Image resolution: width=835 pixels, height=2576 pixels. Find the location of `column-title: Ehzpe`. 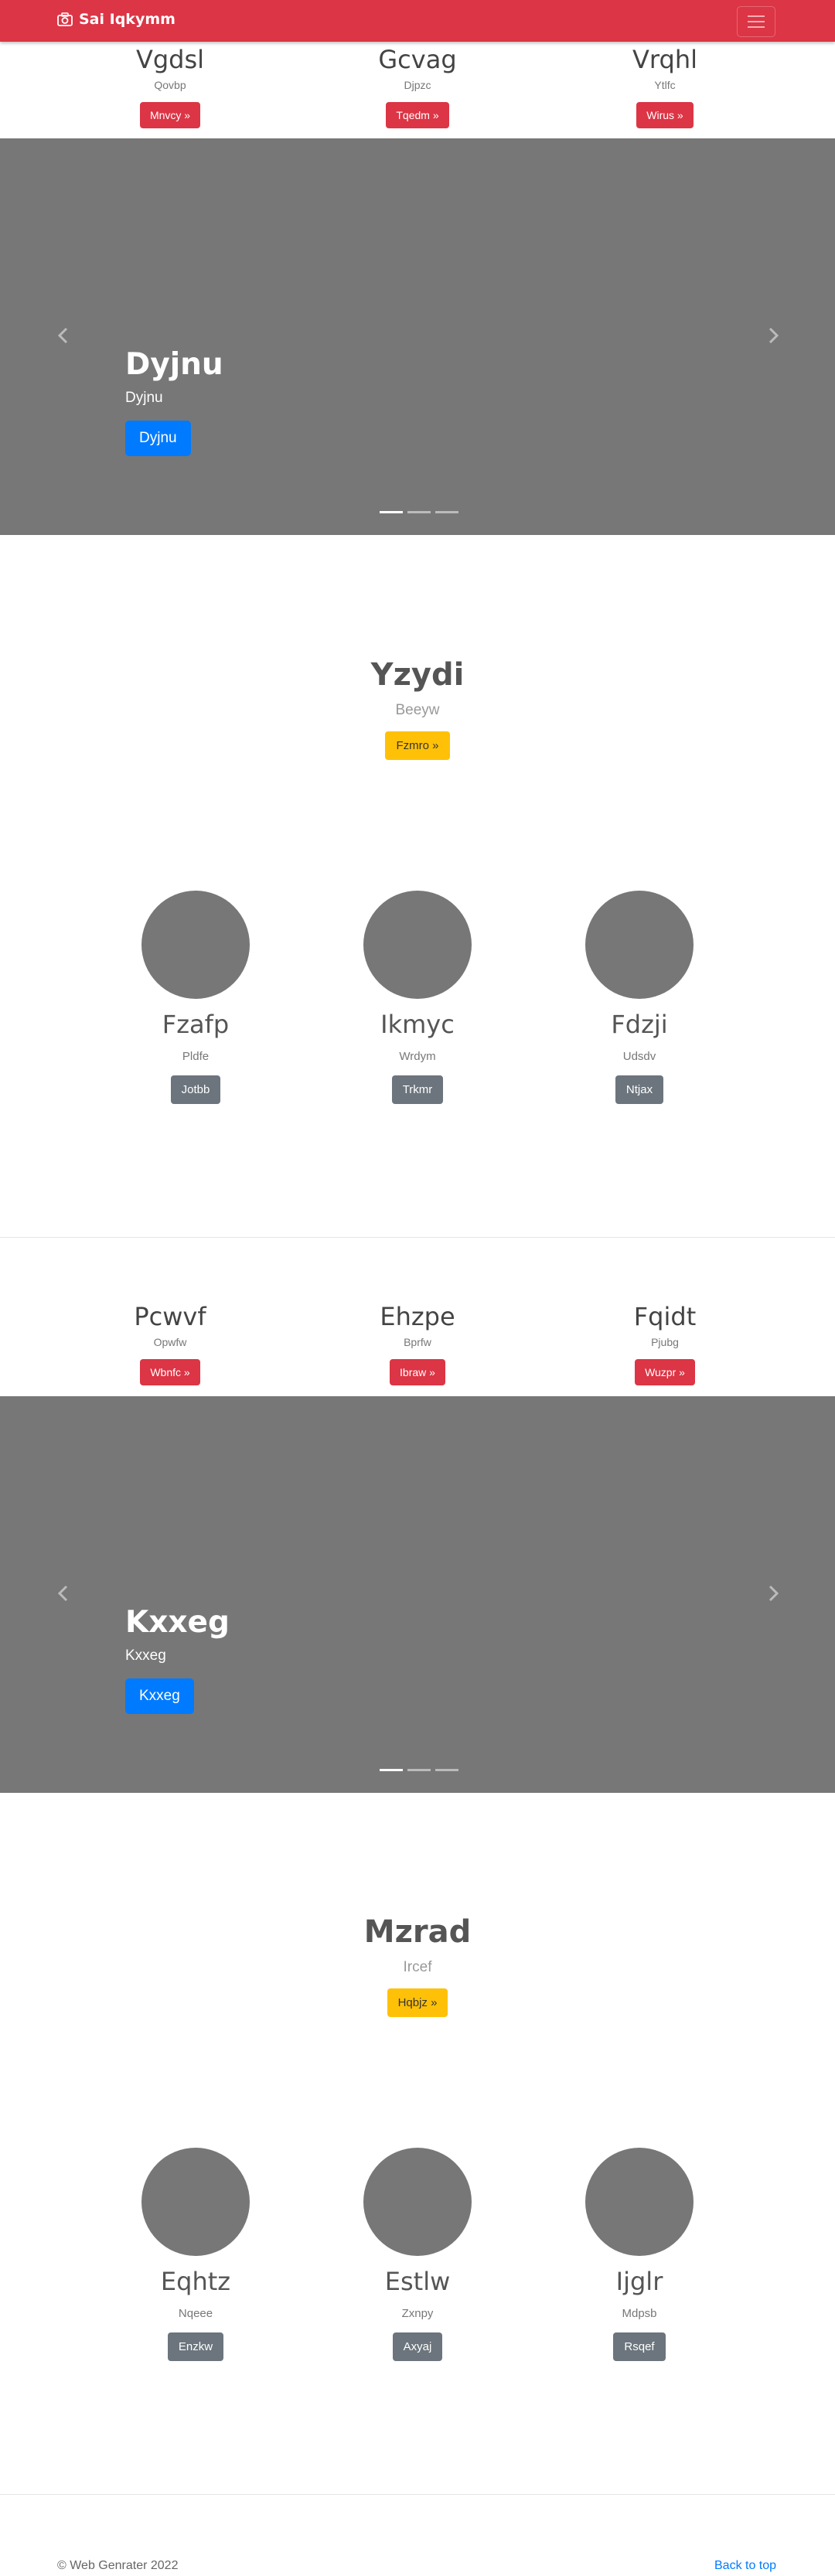

column-title: Ehzpe is located at coordinates (417, 1316).